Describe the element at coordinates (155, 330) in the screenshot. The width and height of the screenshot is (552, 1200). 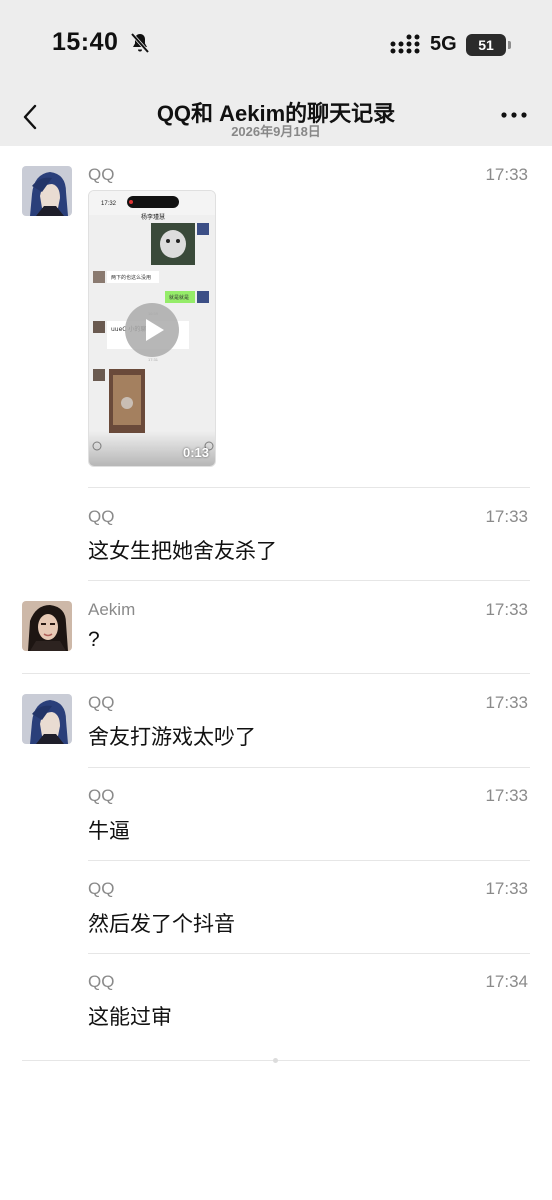
I see `play-icon` at that location.